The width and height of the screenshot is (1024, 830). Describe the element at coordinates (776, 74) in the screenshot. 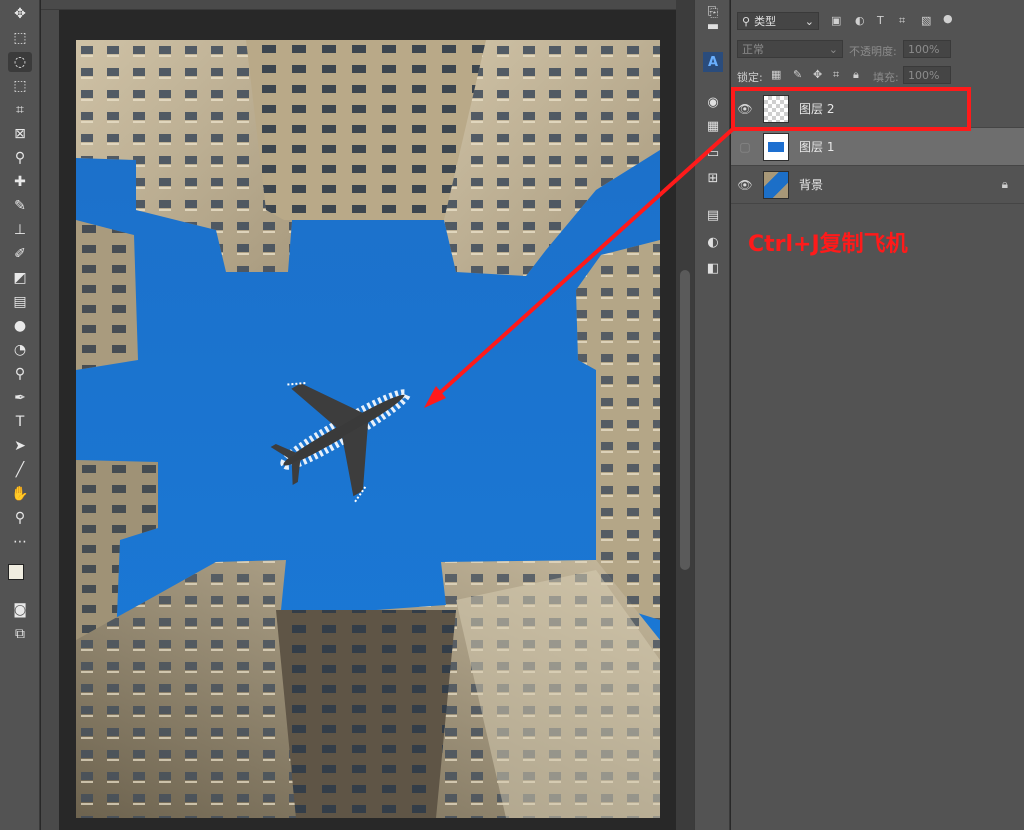

I see `lock-transparency-icon: ▦` at that location.